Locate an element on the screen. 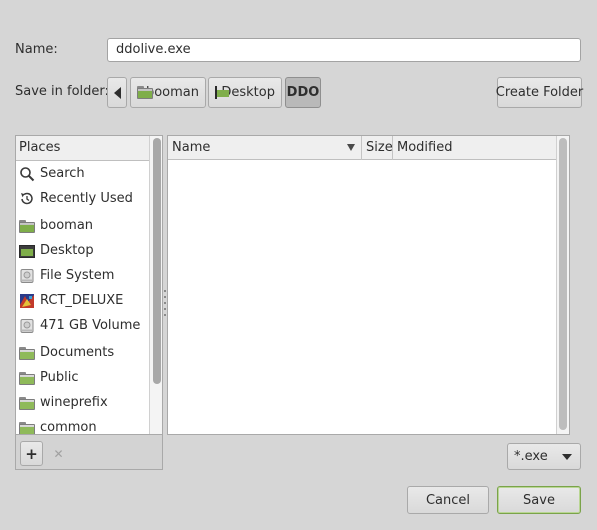 The width and height of the screenshot is (597, 530). file-list-scrollbar-thumb is located at coordinates (563, 284).